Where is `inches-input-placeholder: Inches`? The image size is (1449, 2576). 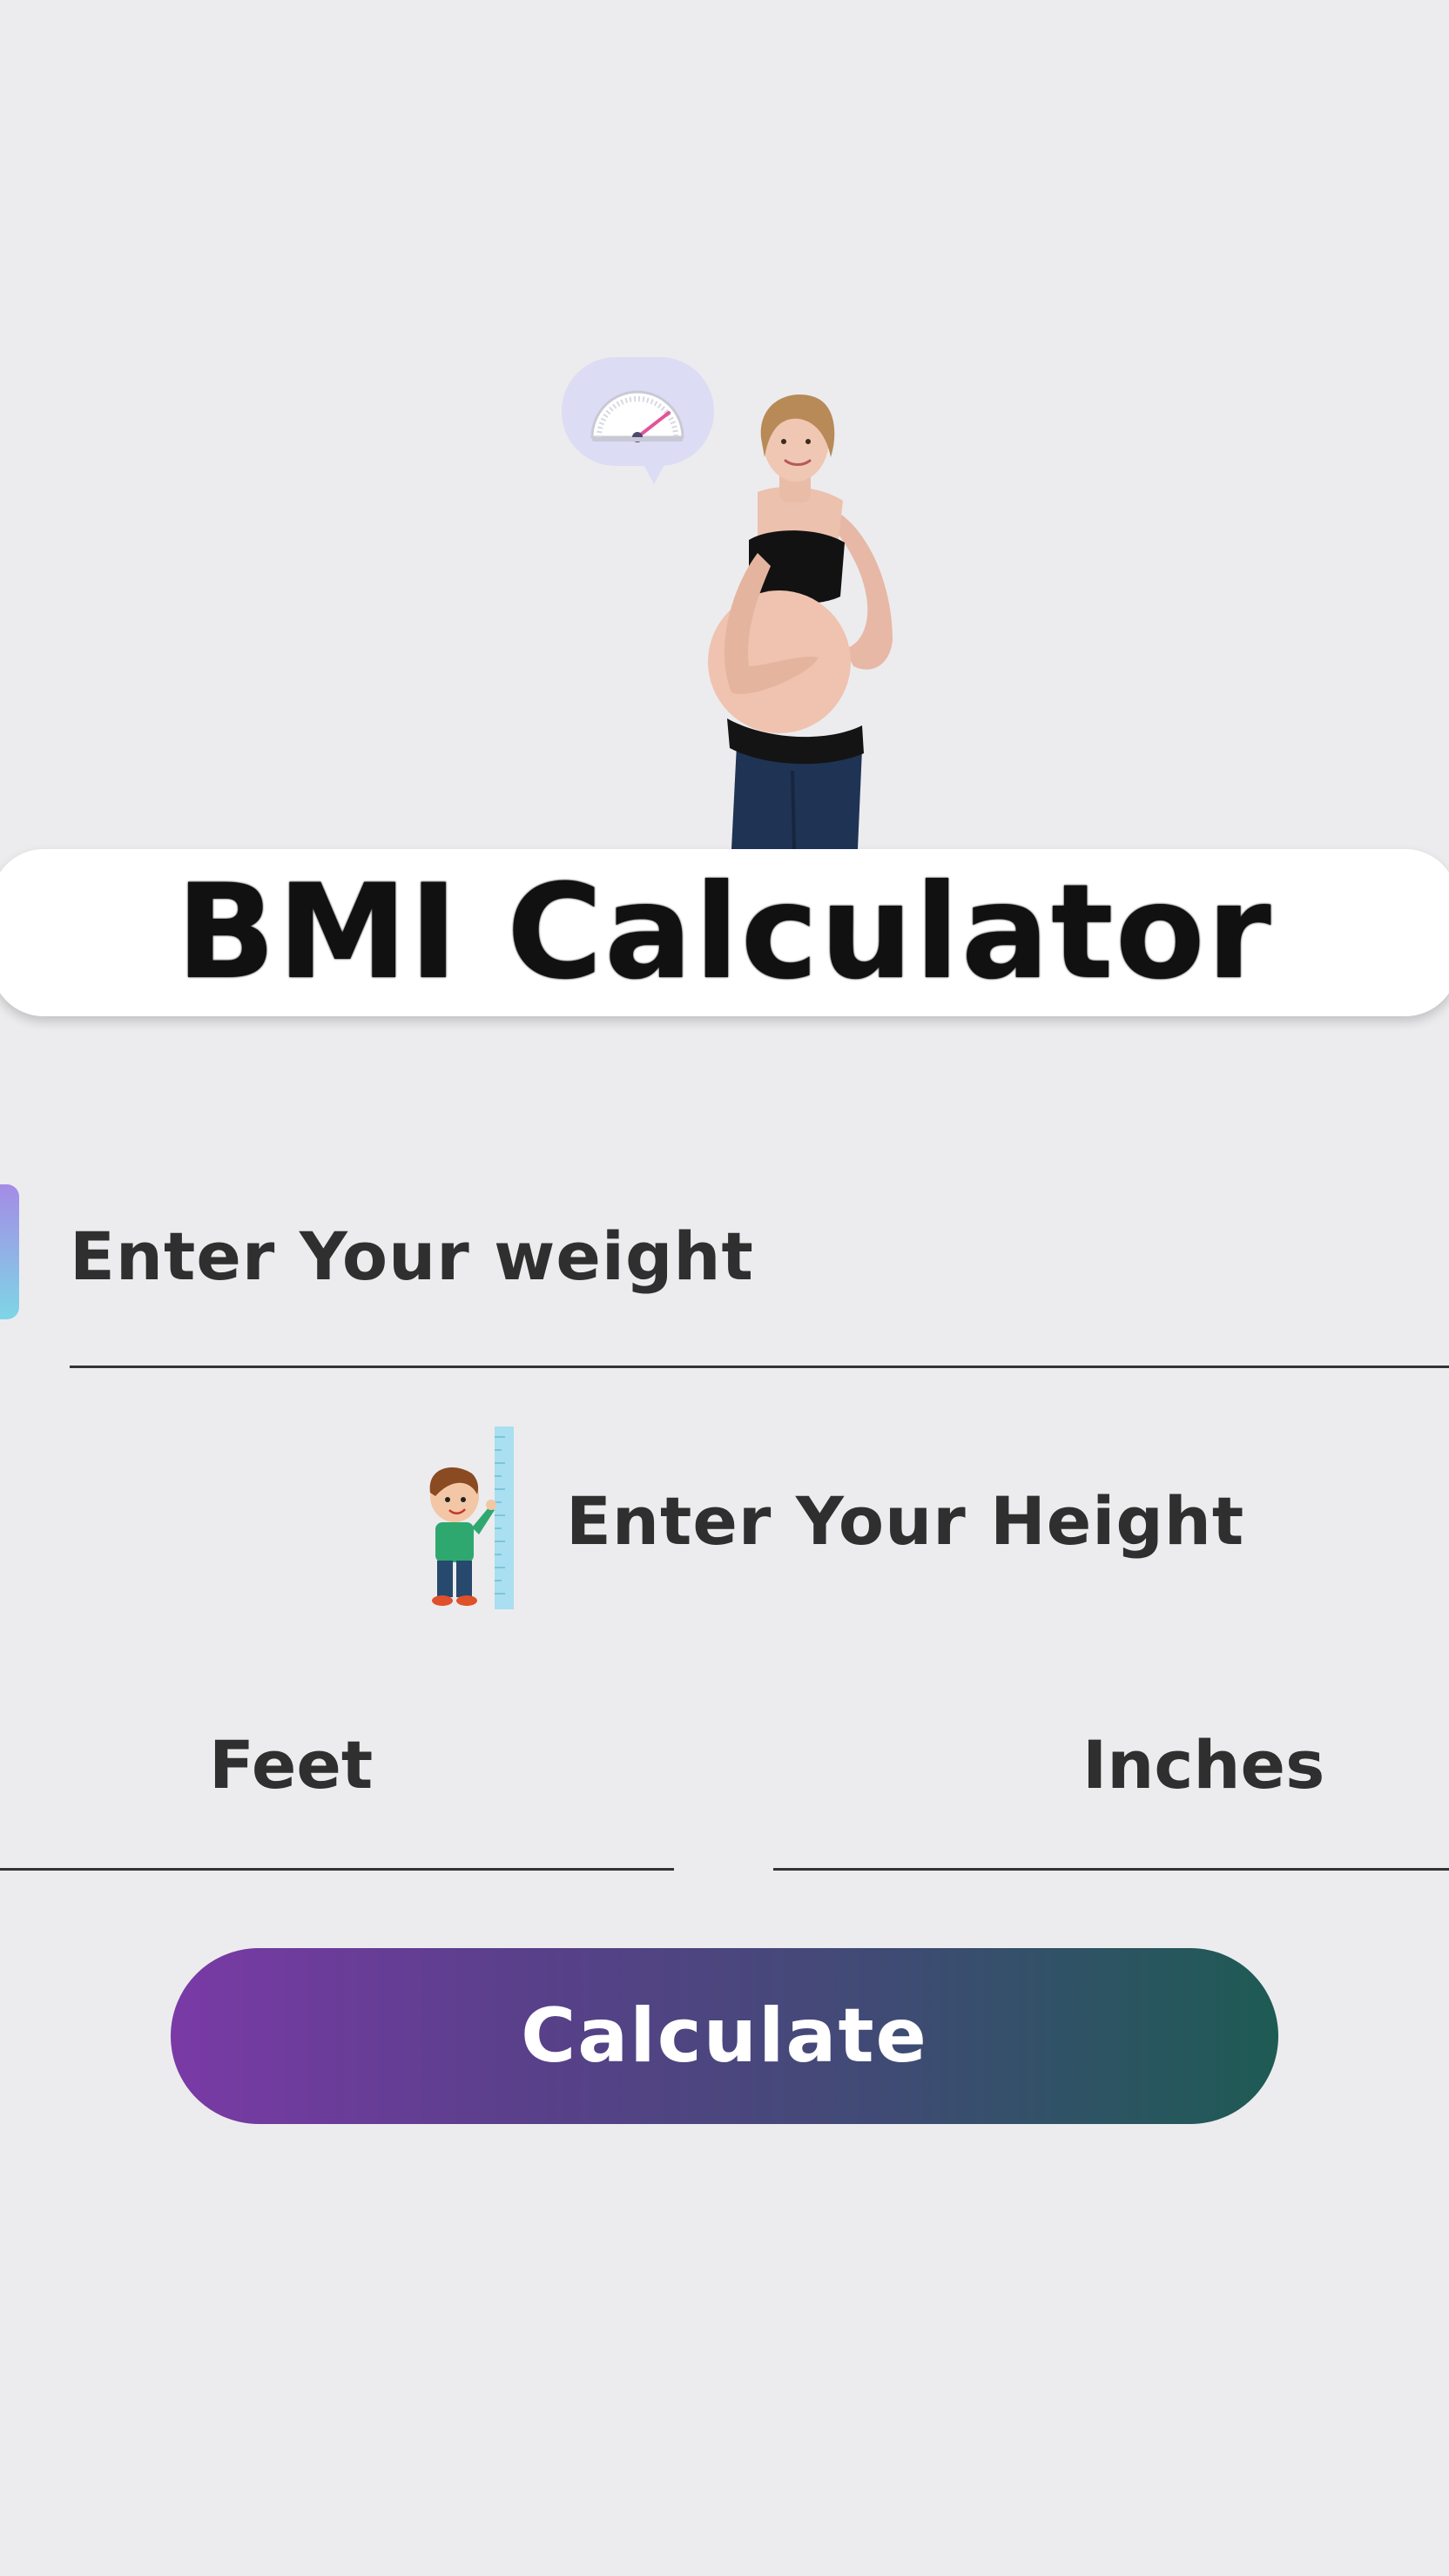 inches-input-placeholder: Inches is located at coordinates (1203, 1765).